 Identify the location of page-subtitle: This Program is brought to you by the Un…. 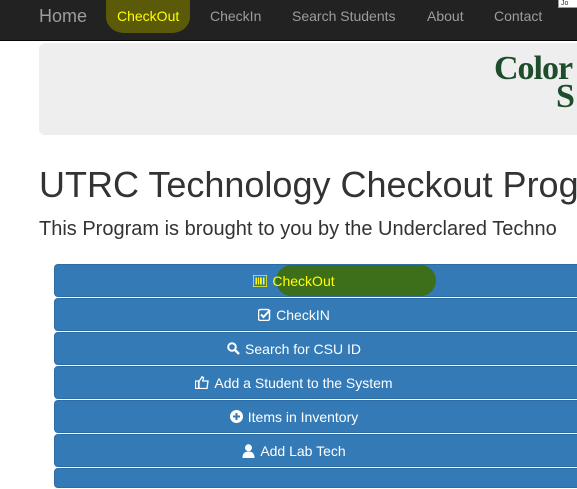
(298, 229).